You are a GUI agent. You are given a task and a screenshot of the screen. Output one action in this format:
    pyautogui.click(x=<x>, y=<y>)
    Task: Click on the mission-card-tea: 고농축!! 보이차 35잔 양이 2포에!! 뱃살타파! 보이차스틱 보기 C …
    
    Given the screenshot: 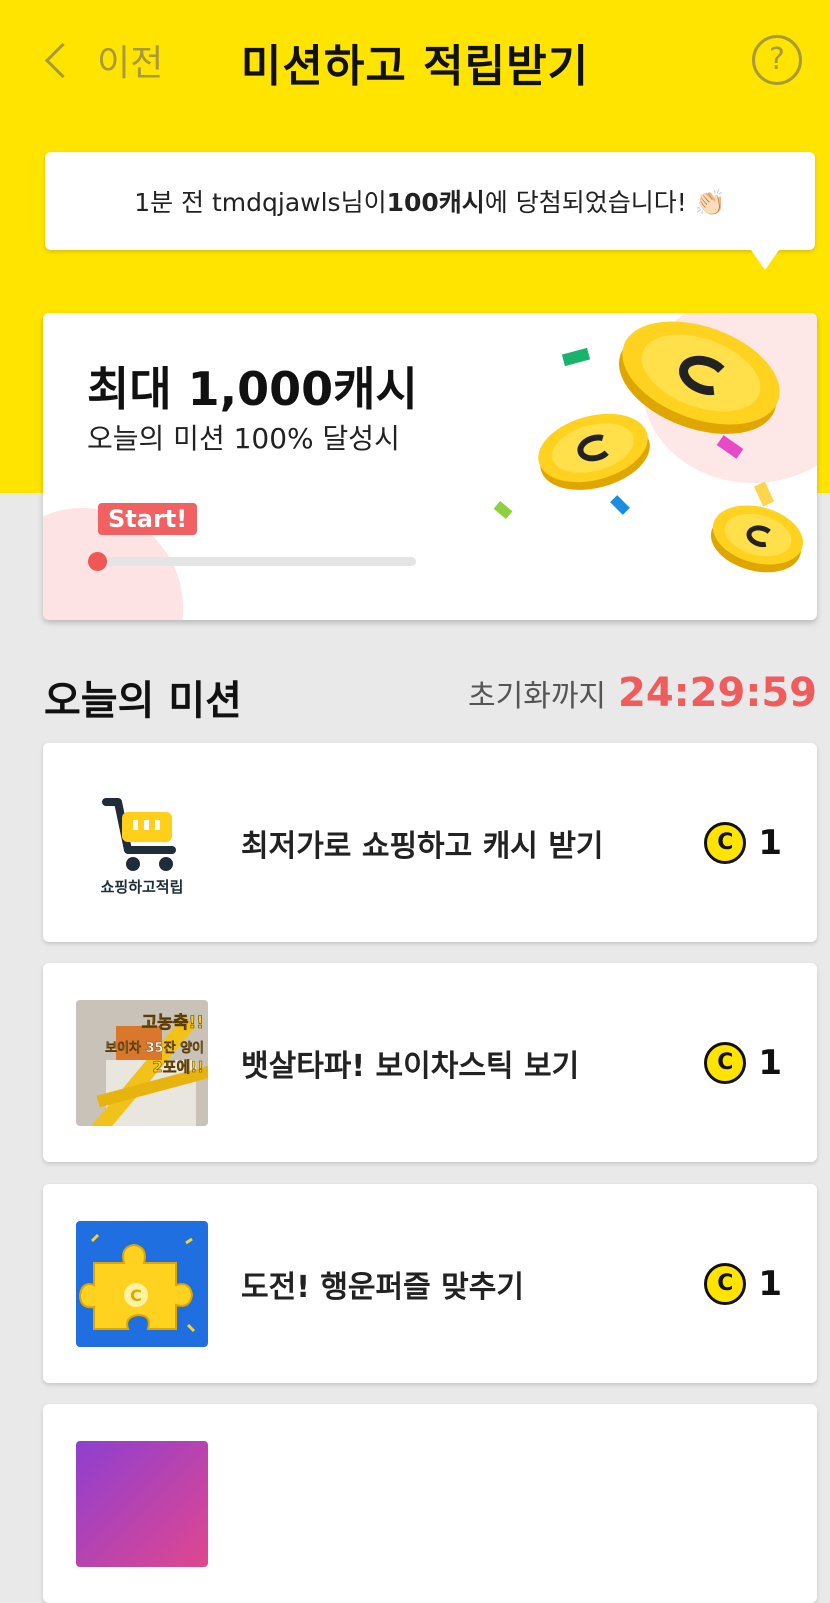 What is the action you would take?
    pyautogui.click(x=430, y=1062)
    